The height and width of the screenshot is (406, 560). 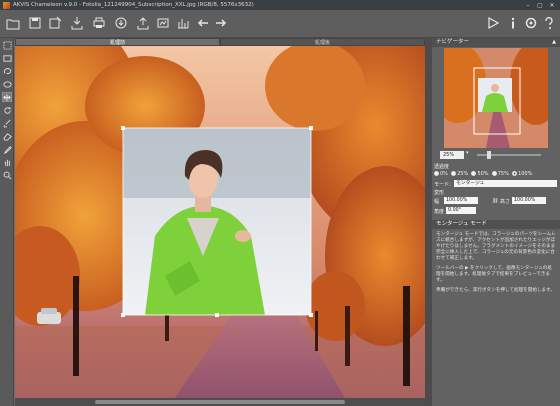 I want to click on save-as-icon, so click(x=55, y=23).